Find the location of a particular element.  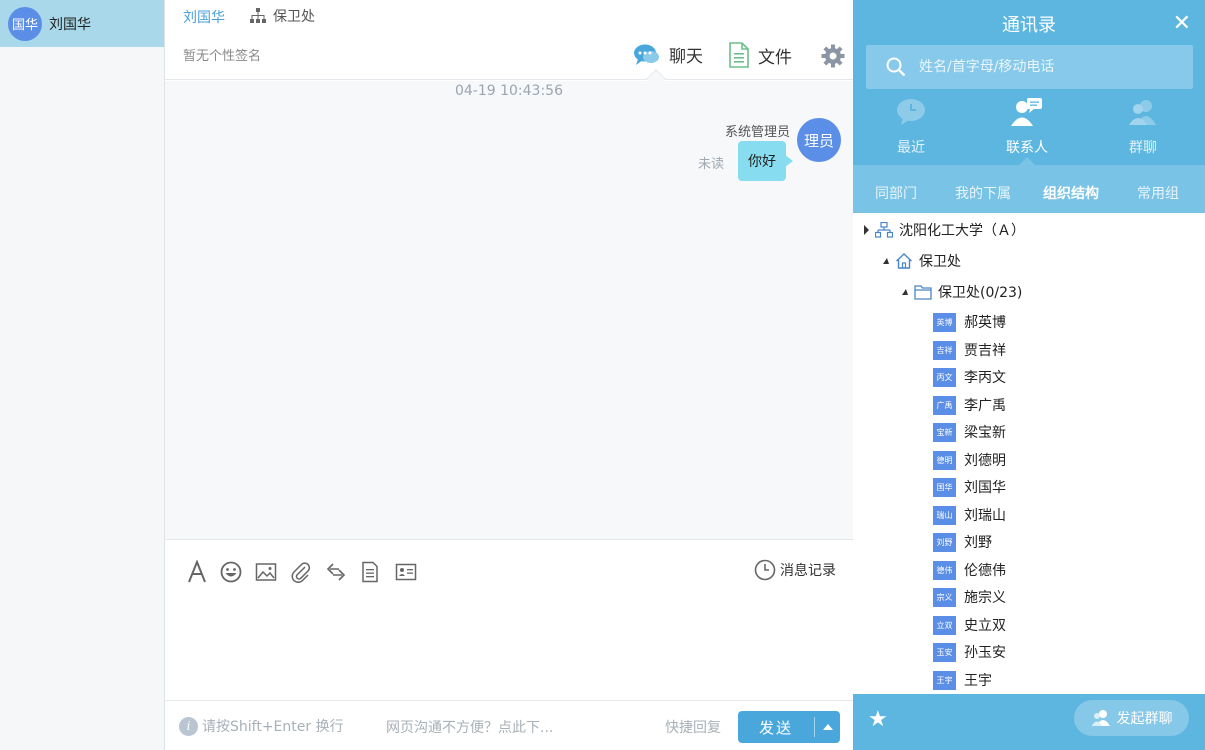

contact-name: 李广禹 is located at coordinates (985, 406).